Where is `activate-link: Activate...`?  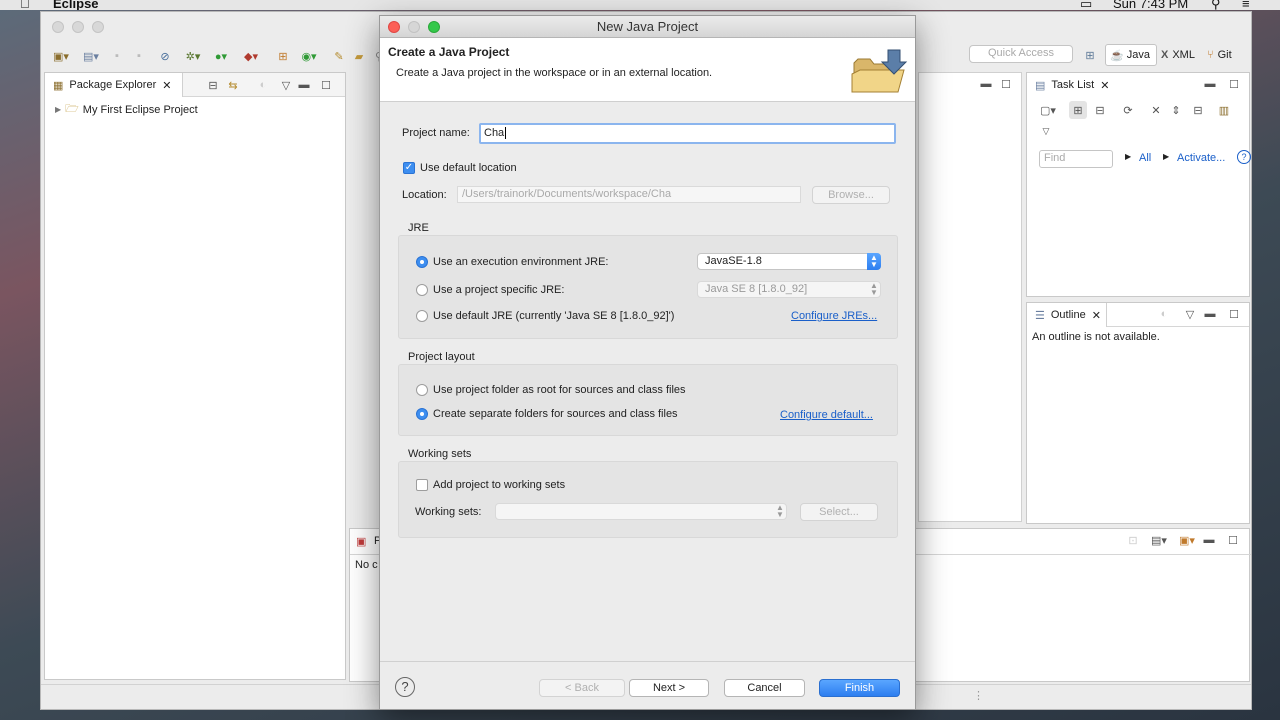 activate-link: Activate... is located at coordinates (1201, 158).